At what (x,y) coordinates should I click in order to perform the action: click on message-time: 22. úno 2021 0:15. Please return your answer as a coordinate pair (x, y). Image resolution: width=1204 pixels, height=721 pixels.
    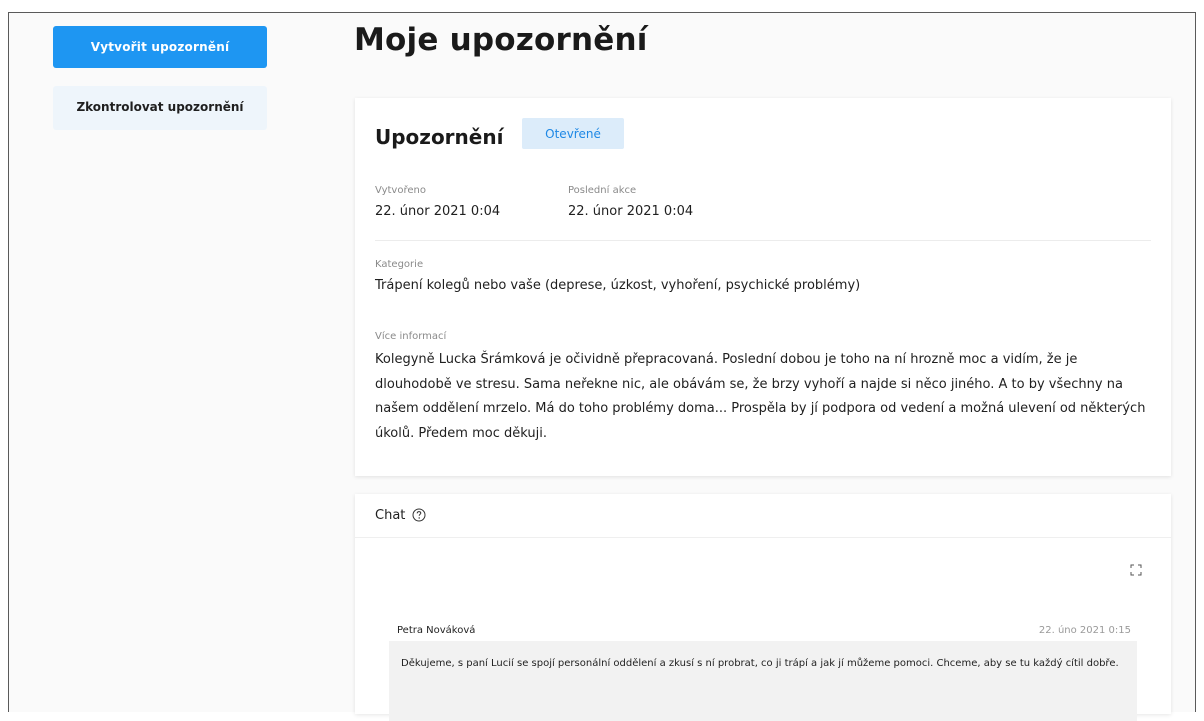
    Looking at the image, I should click on (1084, 630).